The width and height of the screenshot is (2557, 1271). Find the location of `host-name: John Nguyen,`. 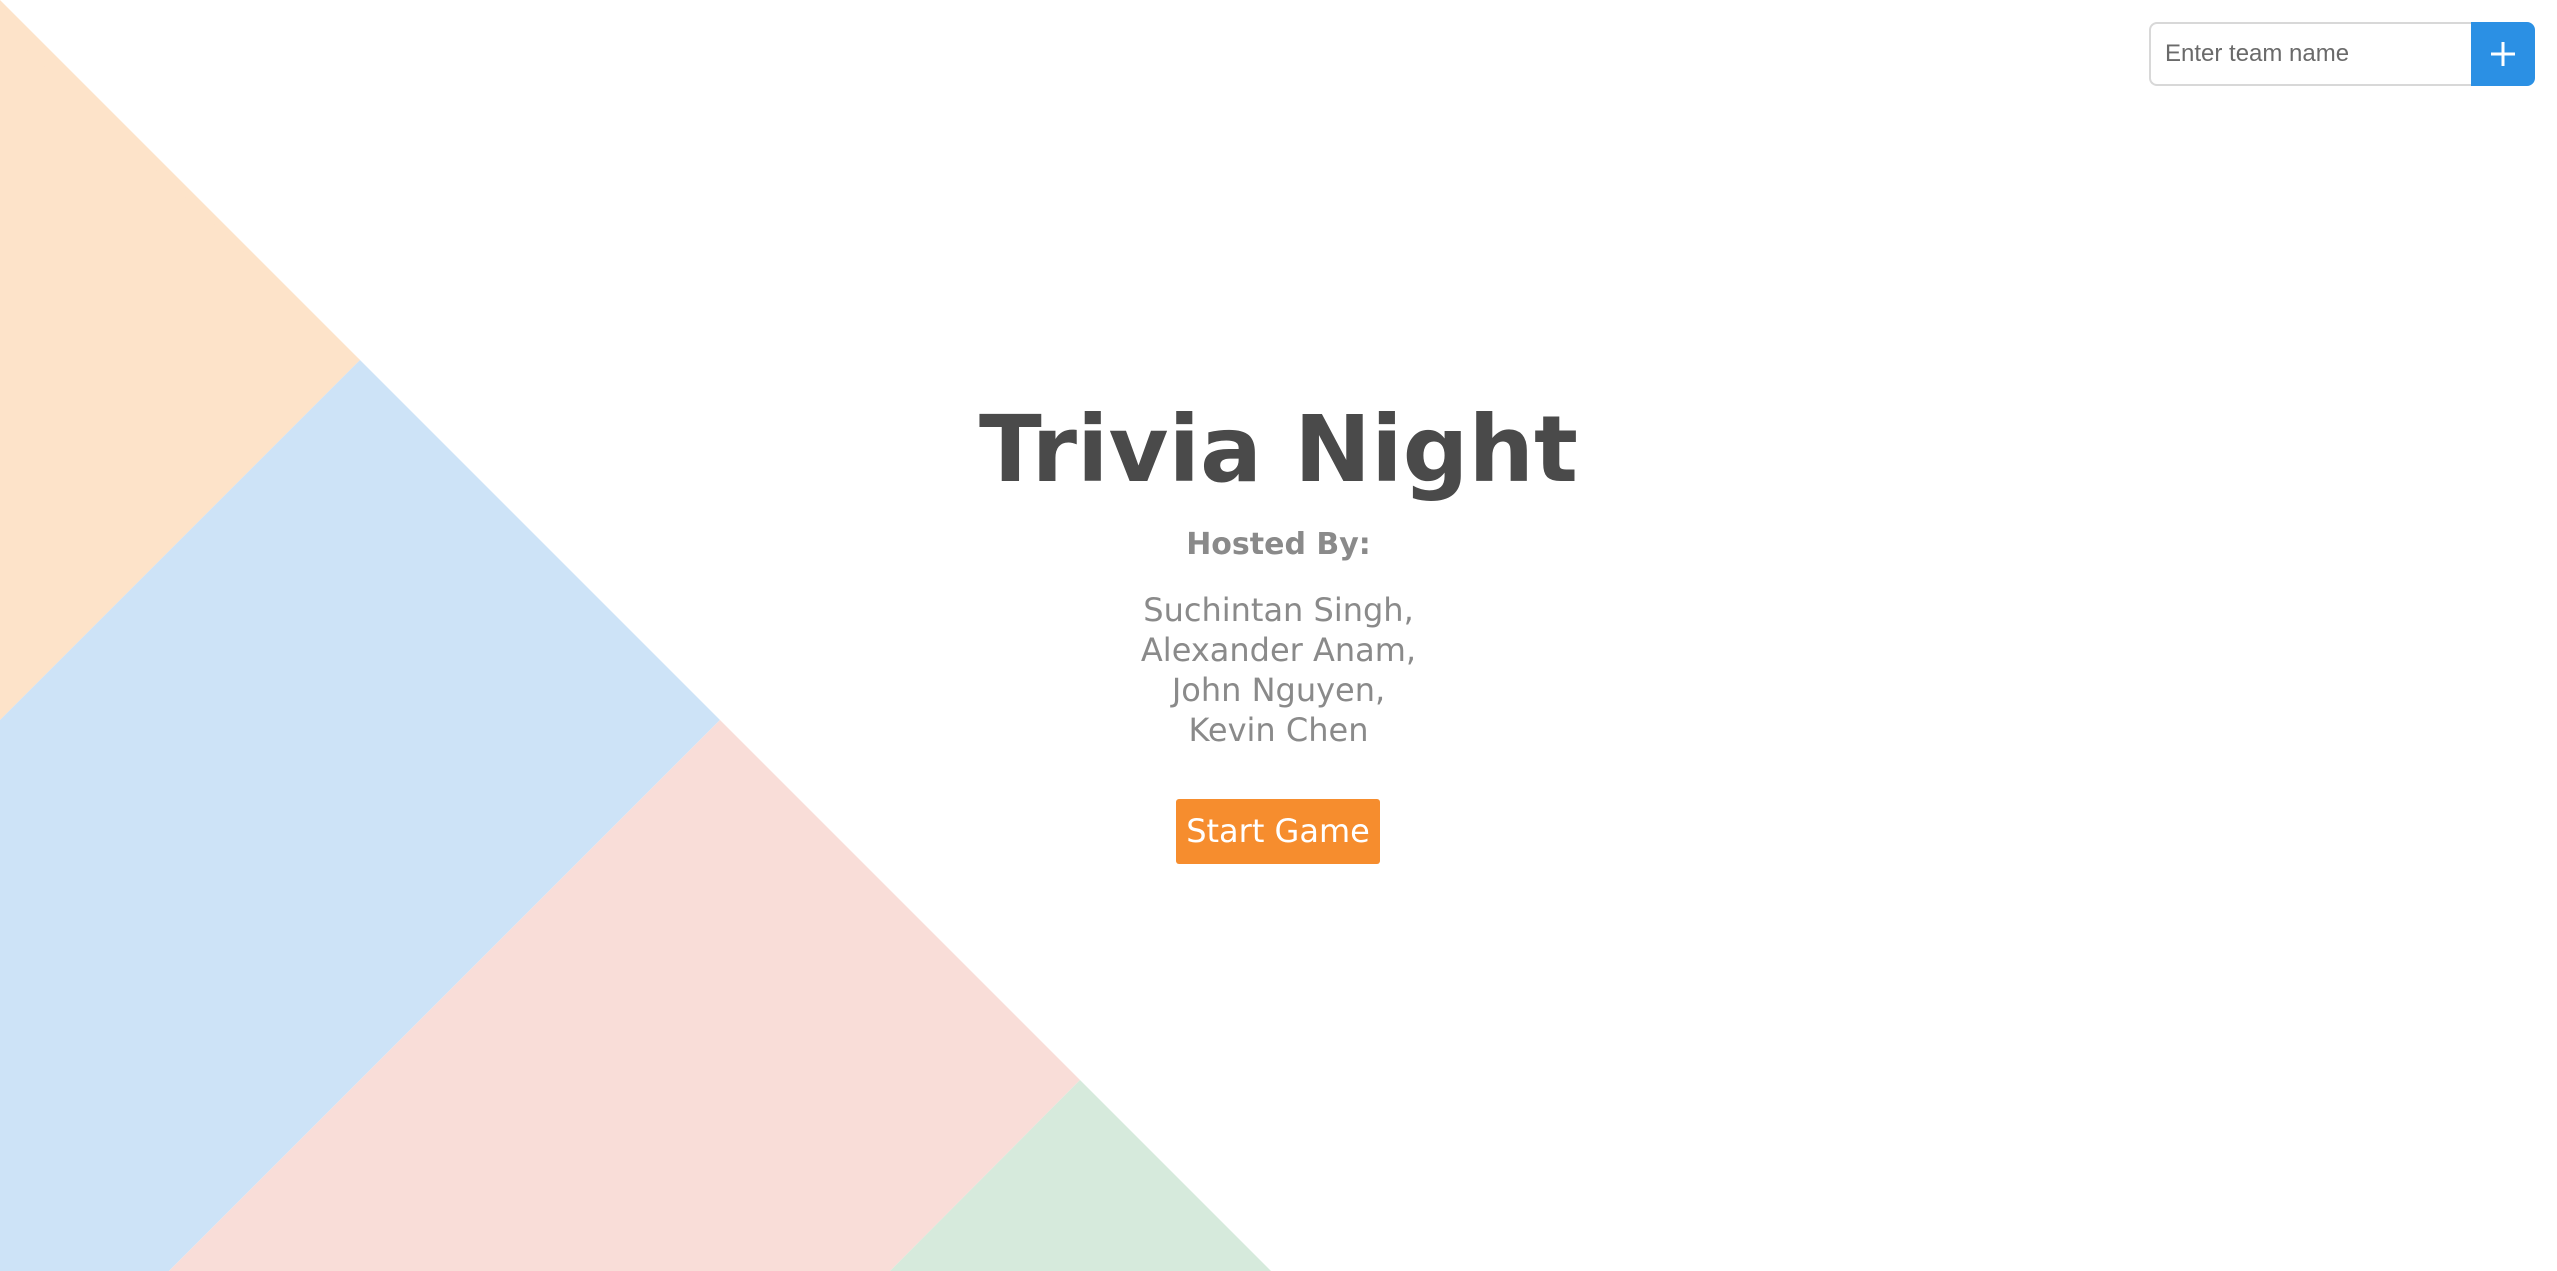

host-name: John Nguyen, is located at coordinates (1278, 690).